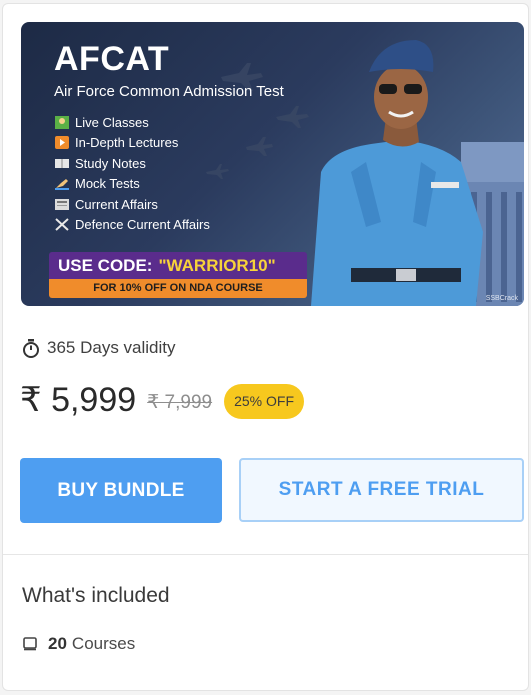 The image size is (531, 695). Describe the element at coordinates (112, 59) in the screenshot. I see `banner-title: AFCAT` at that location.